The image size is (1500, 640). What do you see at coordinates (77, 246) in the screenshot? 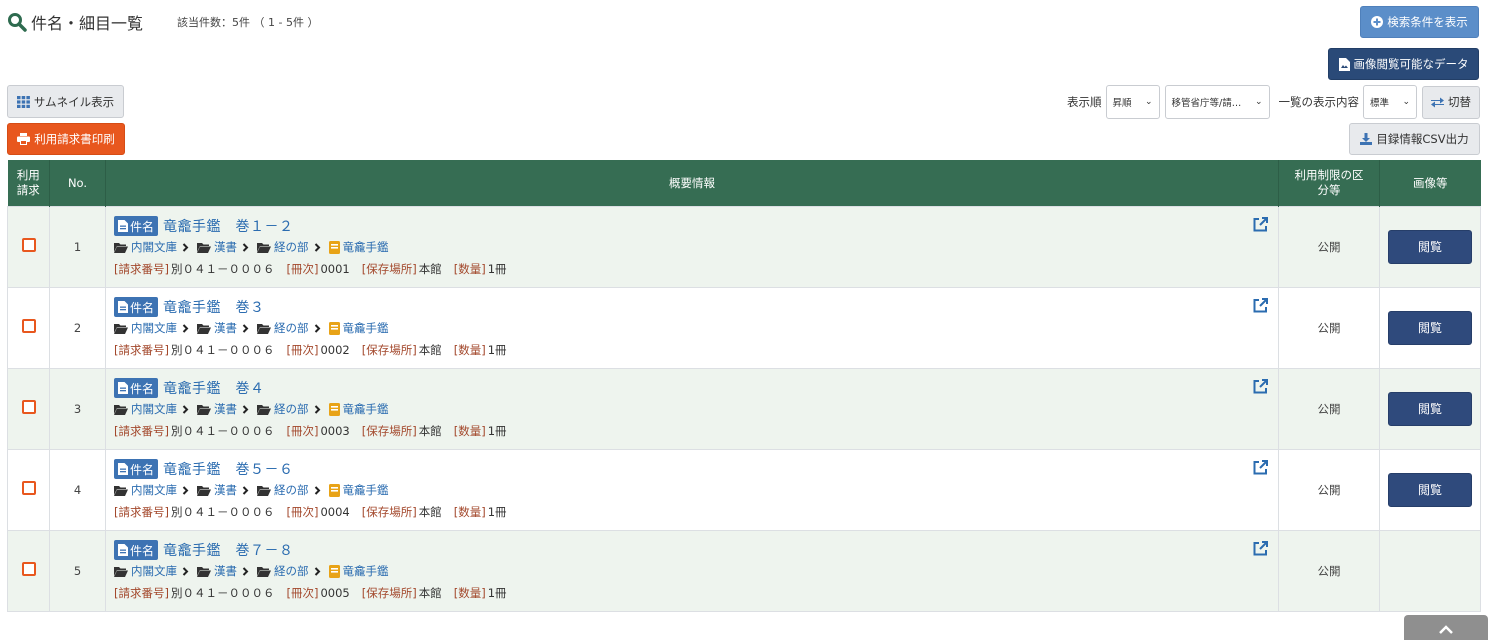
I see `row-number: 1` at bounding box center [77, 246].